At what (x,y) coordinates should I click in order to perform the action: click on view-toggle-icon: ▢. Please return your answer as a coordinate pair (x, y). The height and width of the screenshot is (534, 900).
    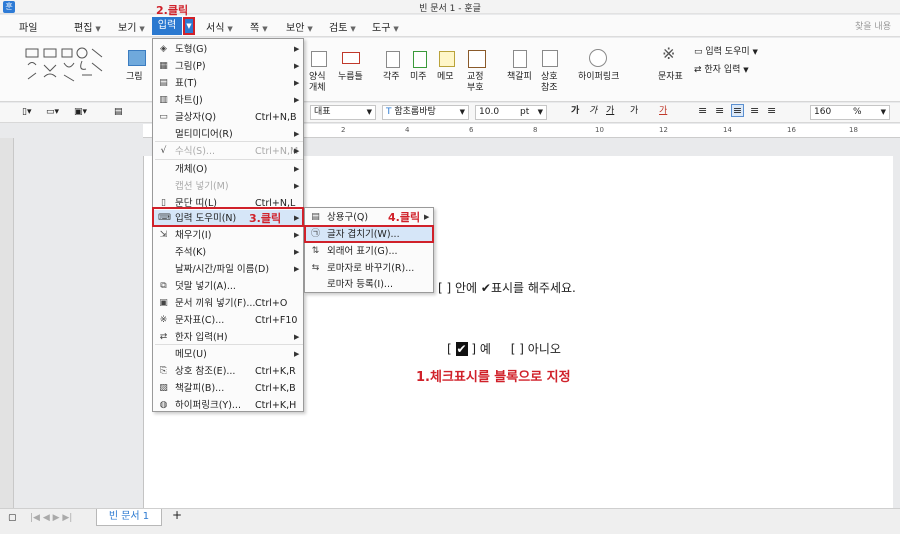
    Looking at the image, I should click on (12, 518).